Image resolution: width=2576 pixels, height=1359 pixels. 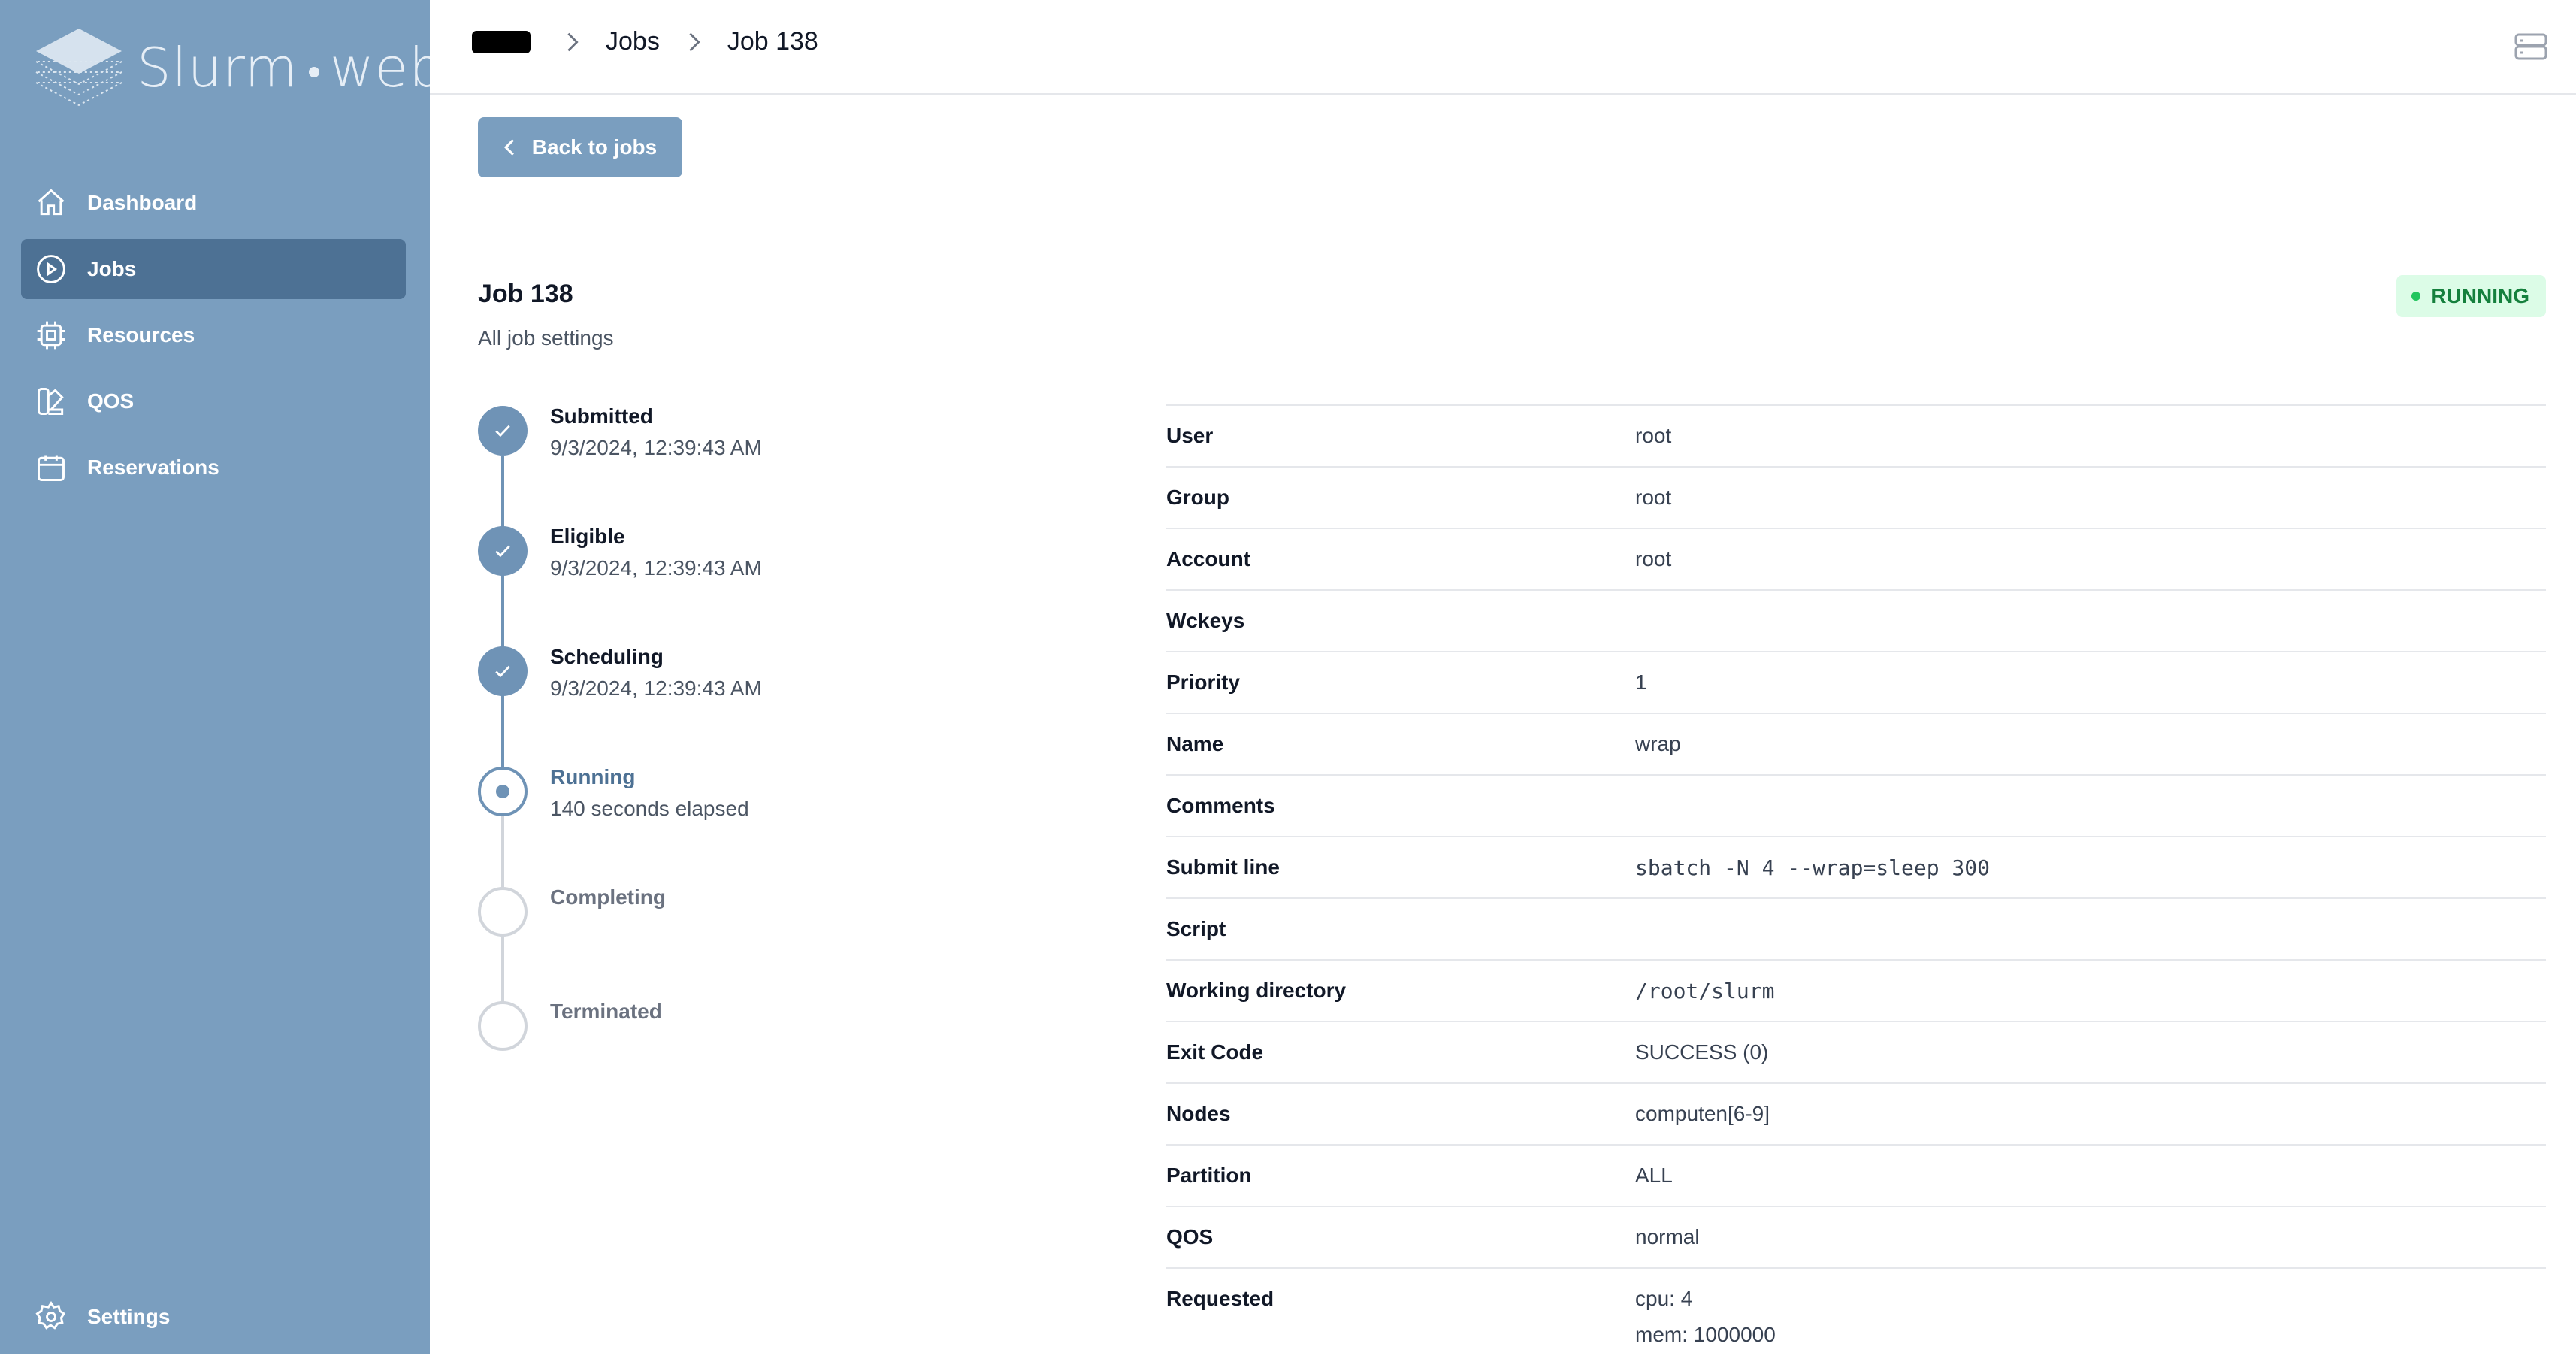 I want to click on cpu-chip-icon, so click(x=52, y=335).